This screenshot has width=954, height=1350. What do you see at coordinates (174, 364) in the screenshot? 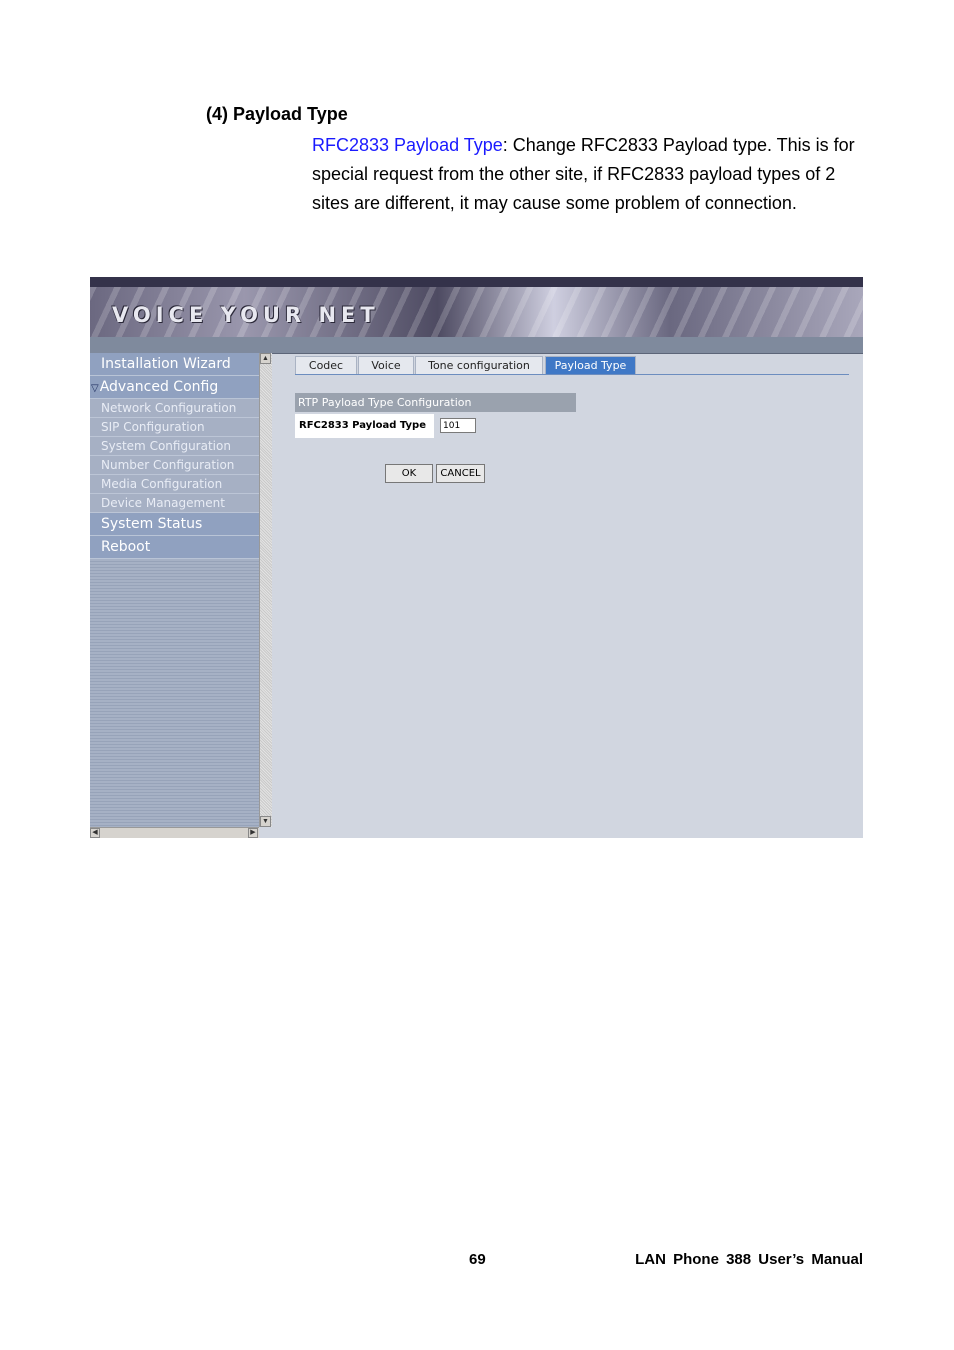
I see `sidebar-item-installation-wizard: Installation Wizard` at bounding box center [174, 364].